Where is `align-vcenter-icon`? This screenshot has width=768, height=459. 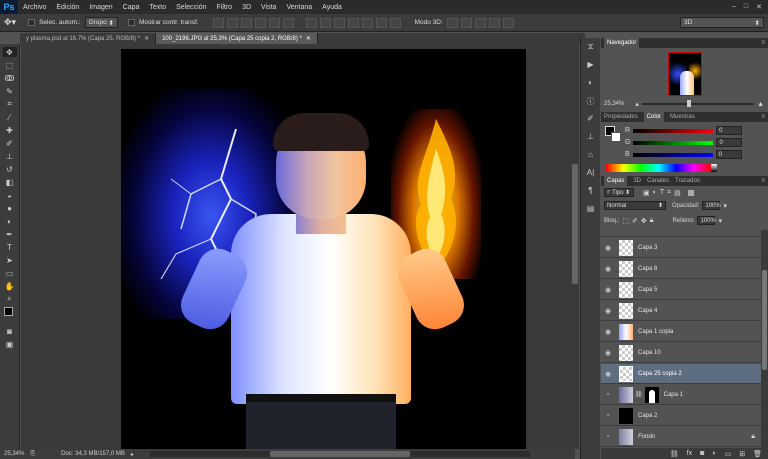
align-vcenter-icon is located at coordinates (232, 22).